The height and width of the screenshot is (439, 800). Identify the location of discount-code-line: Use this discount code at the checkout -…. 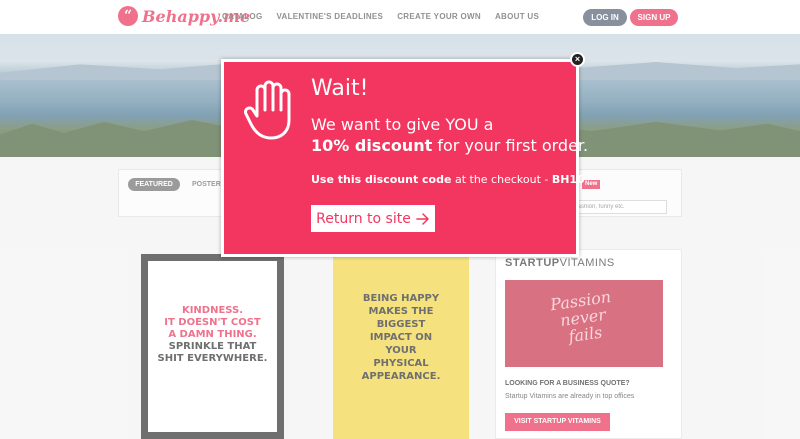
(448, 179).